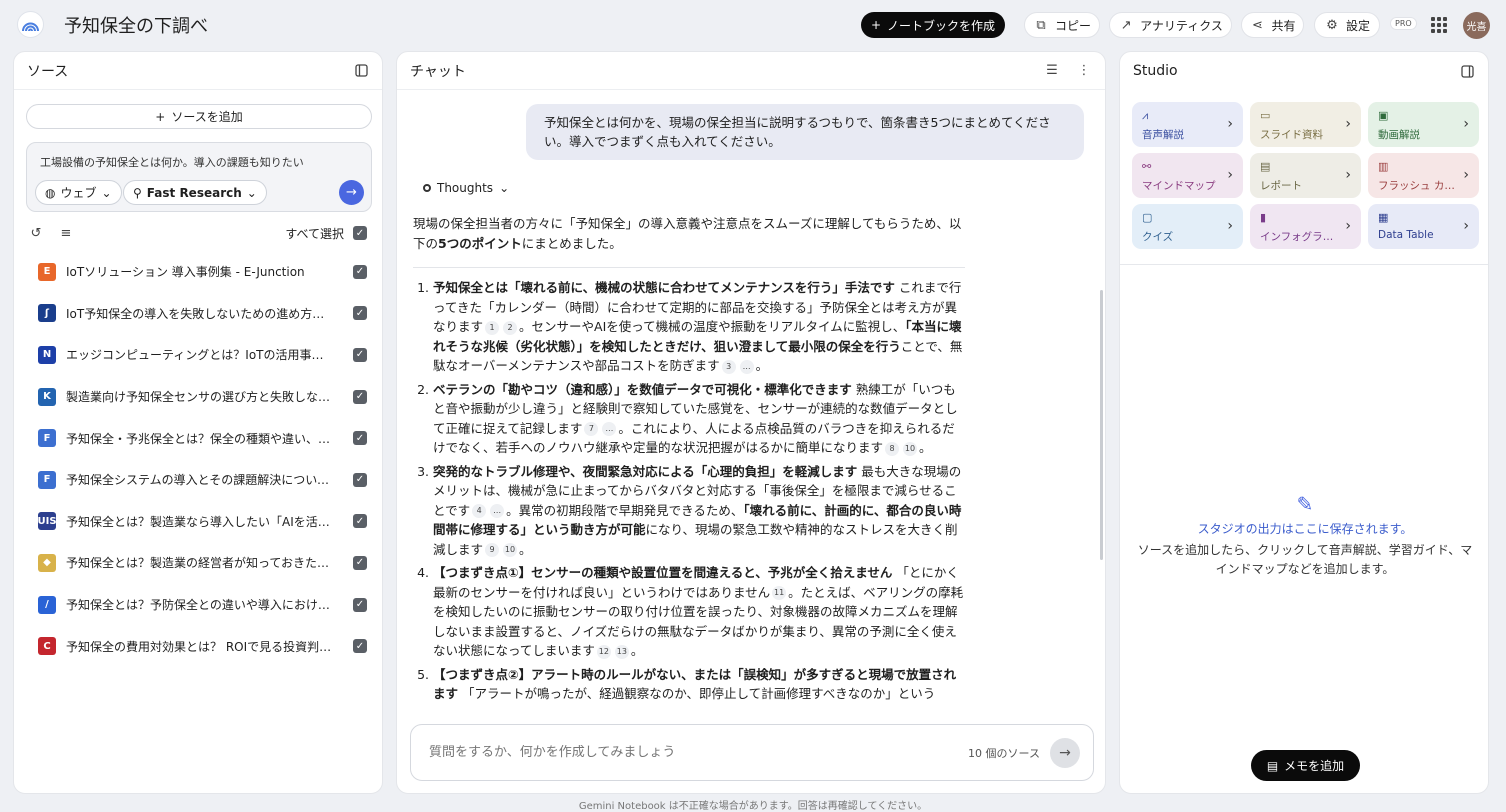 Image resolution: width=1506 pixels, height=812 pixels. I want to click on source-item: UIS 予知保全とは？製造業なら導入したい「AIを活用... ✓, so click(199, 522).